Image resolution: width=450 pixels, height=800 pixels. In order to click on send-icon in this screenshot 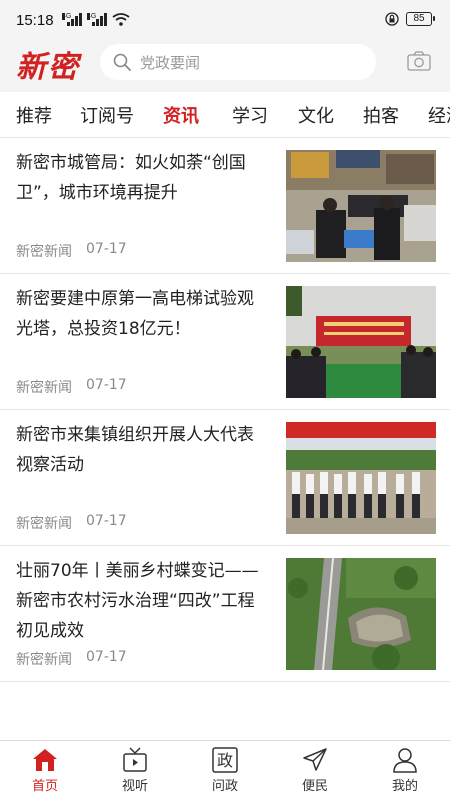, I will do `click(315, 759)`.